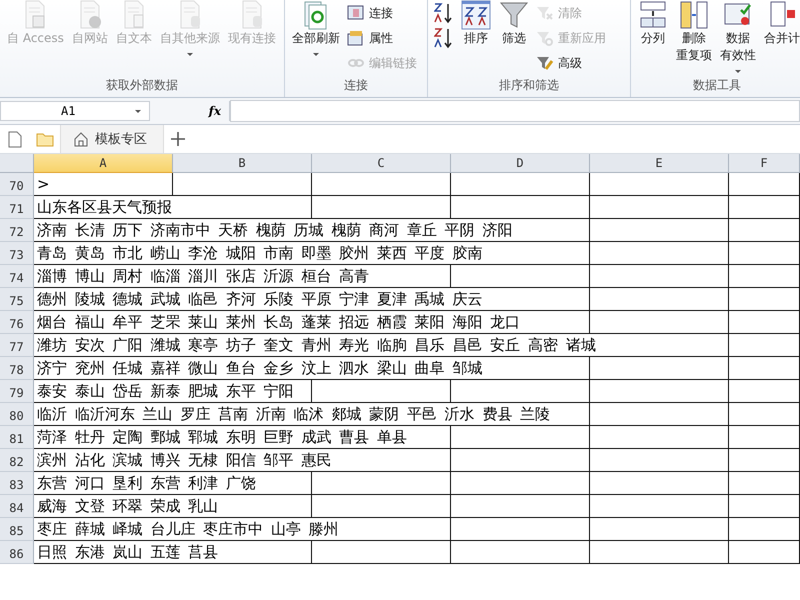 The width and height of the screenshot is (800, 600). I want to click on row-header: 82, so click(17, 460).